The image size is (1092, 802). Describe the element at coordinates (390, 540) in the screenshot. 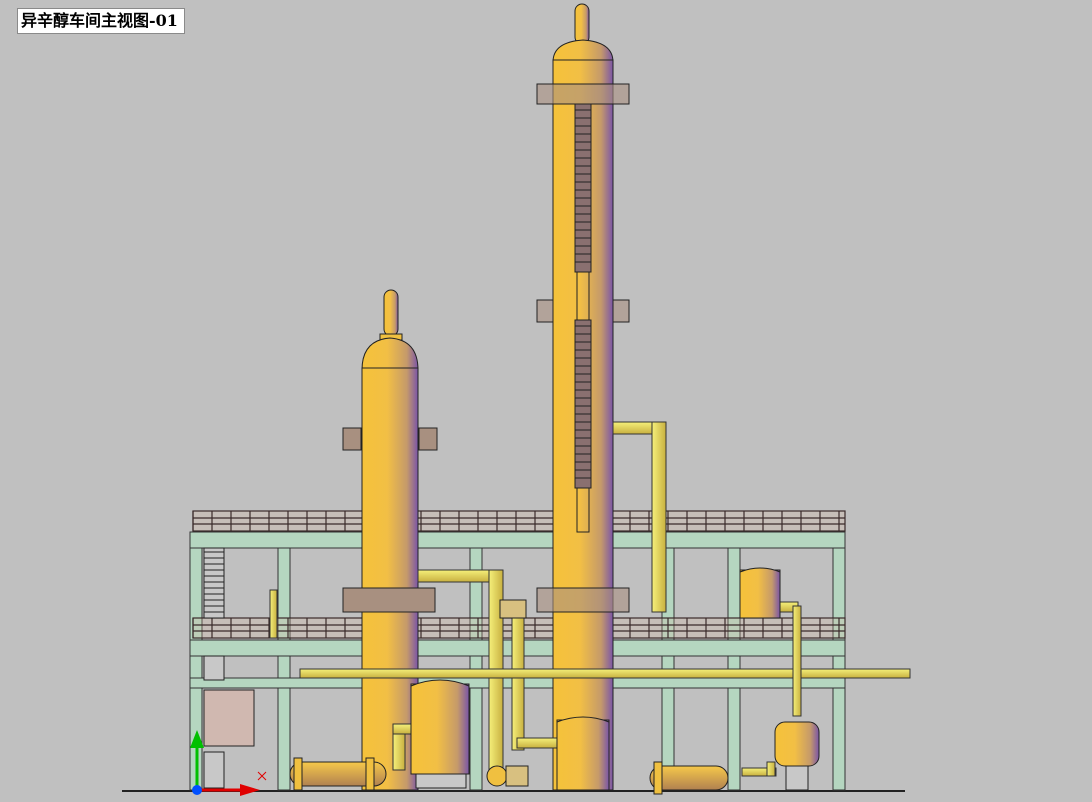

I see `short-distillation-column` at that location.